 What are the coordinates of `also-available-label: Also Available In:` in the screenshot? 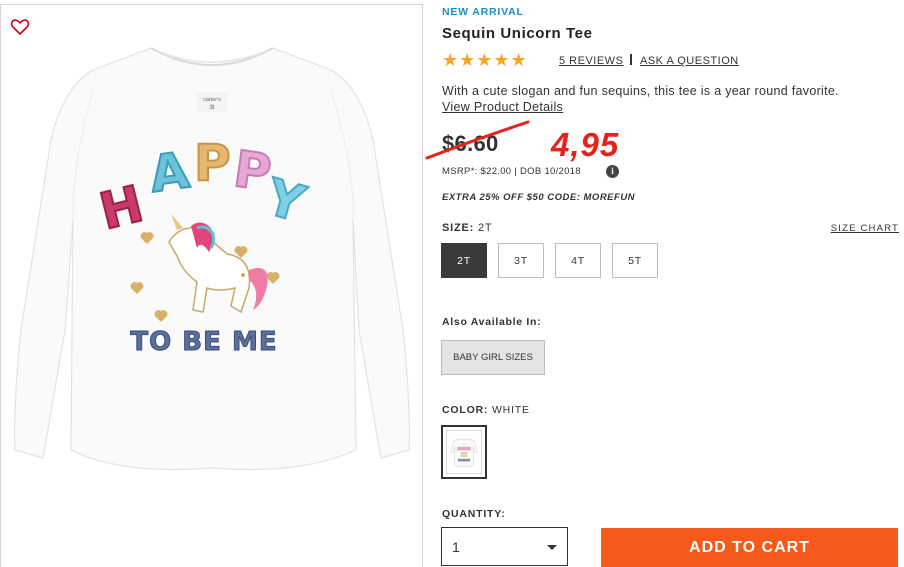 It's located at (492, 322).